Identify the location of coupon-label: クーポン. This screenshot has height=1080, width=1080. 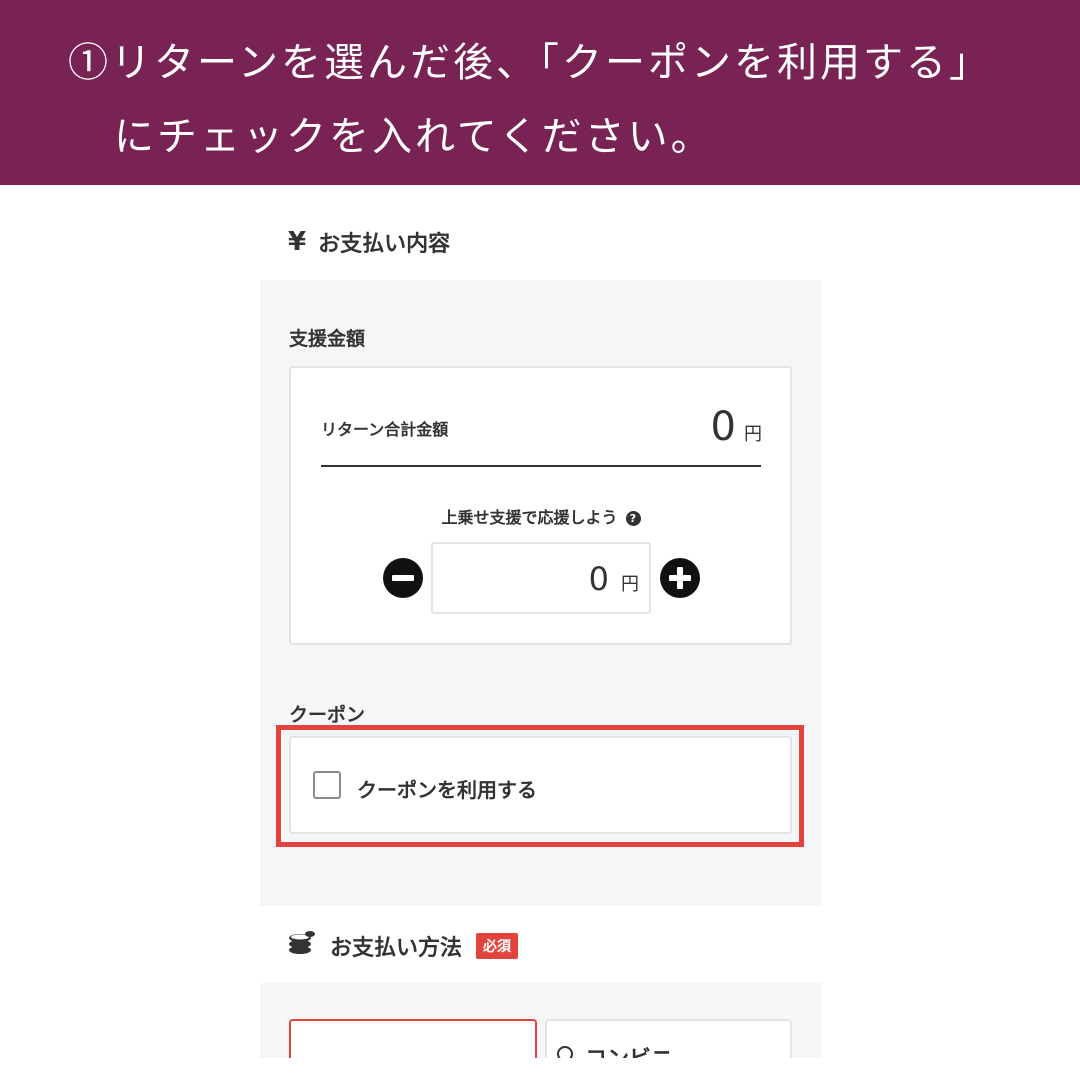
(327, 715).